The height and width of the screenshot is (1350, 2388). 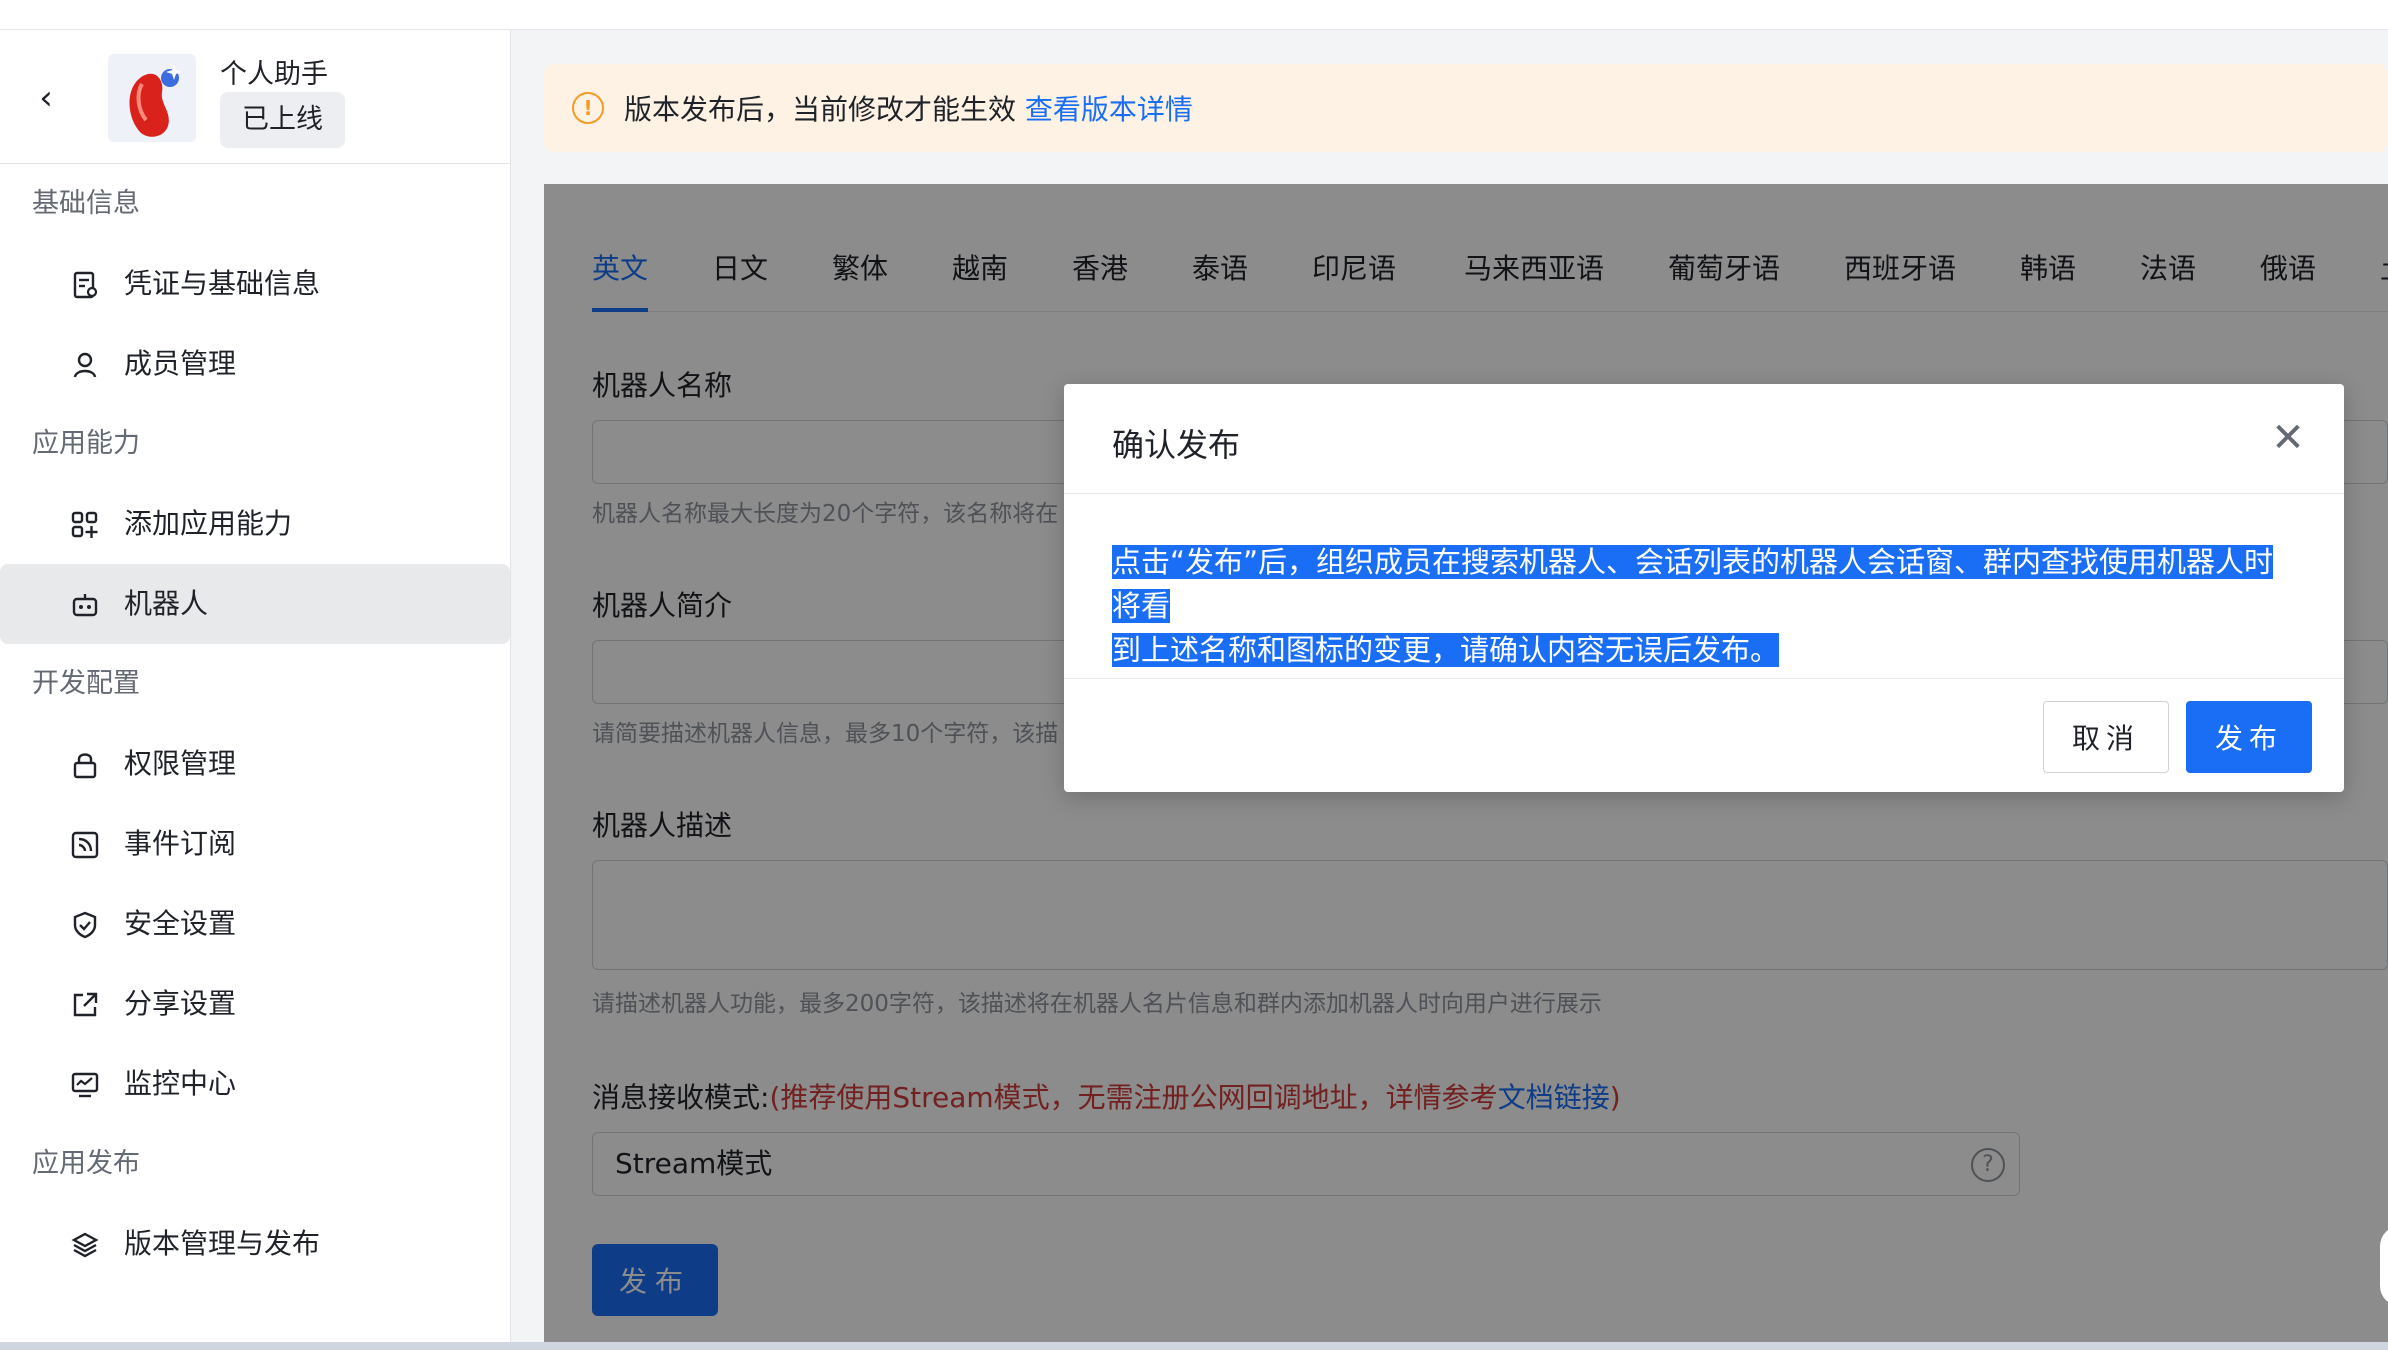 I want to click on view-version-link: 查看版本详情, so click(x=1109, y=109).